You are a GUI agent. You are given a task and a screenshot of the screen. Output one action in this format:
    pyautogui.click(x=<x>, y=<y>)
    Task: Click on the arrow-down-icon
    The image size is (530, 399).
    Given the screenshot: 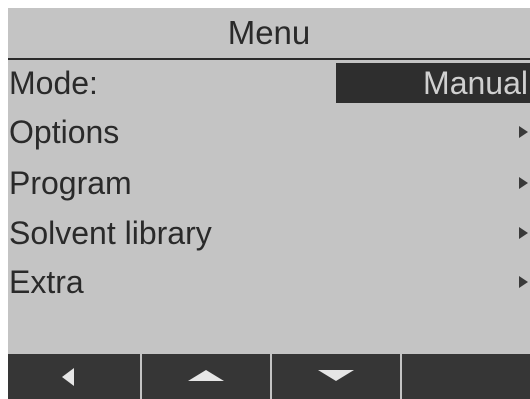 What is the action you would take?
    pyautogui.click(x=336, y=375)
    